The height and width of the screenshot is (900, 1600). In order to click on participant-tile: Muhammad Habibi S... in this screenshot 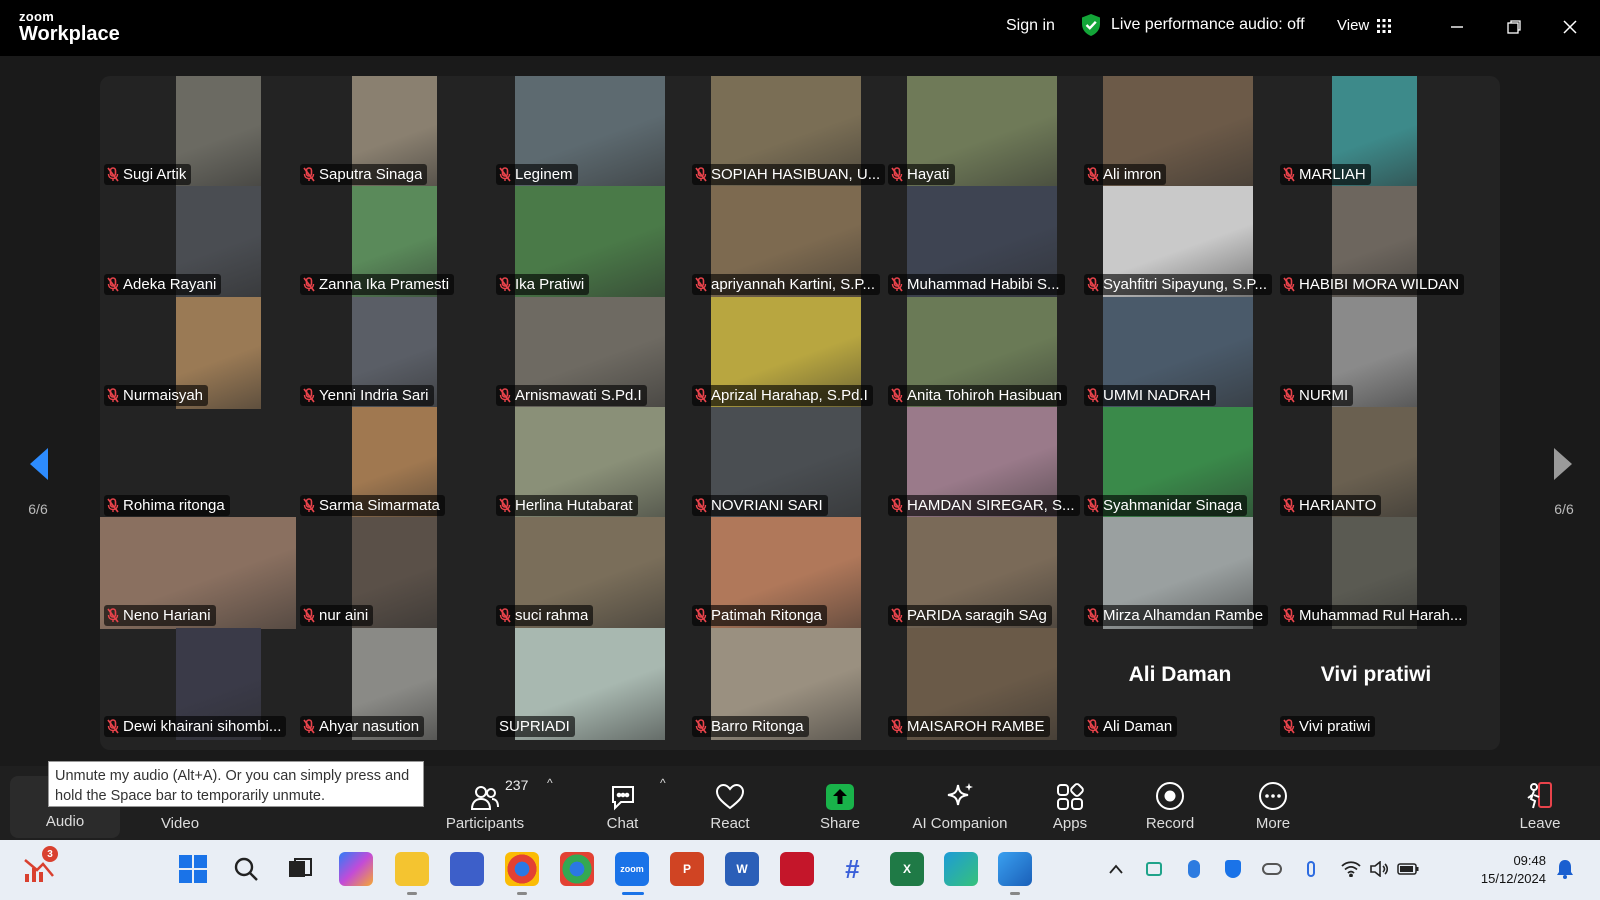, I will do `click(984, 242)`.